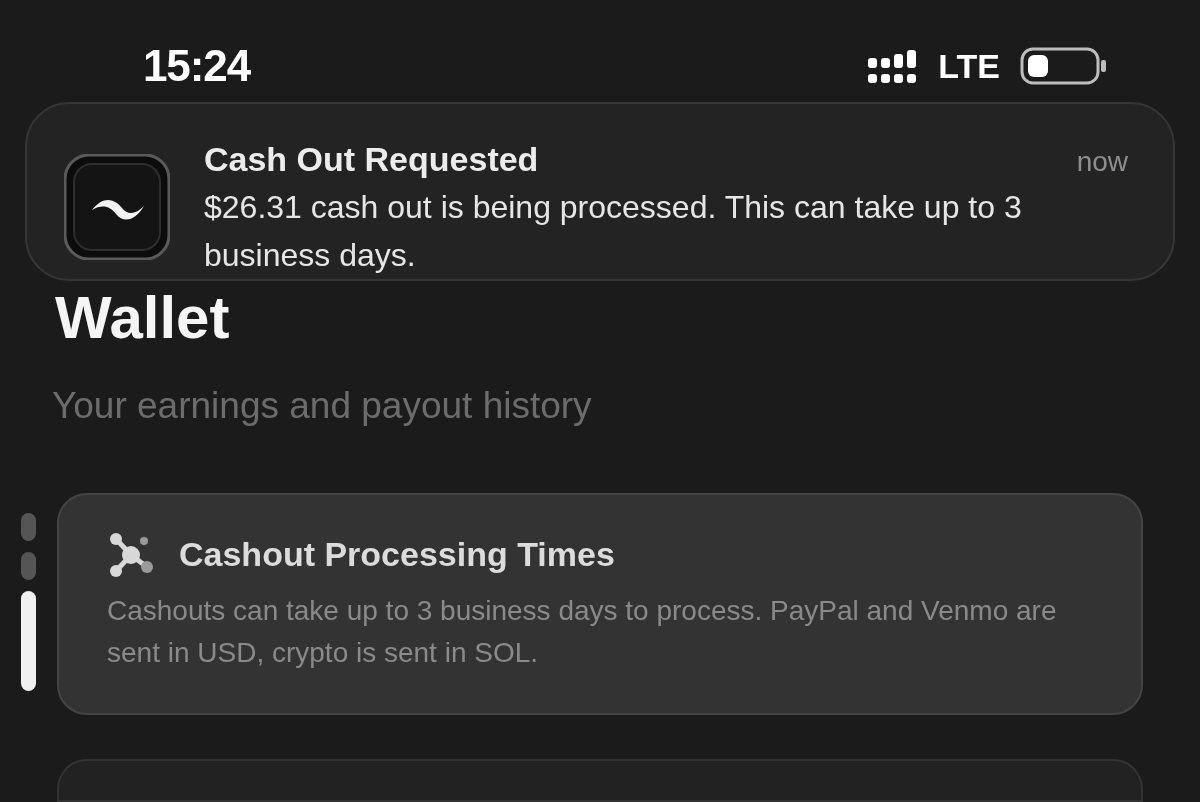  What do you see at coordinates (131, 554) in the screenshot?
I see `network-nodes-icon` at bounding box center [131, 554].